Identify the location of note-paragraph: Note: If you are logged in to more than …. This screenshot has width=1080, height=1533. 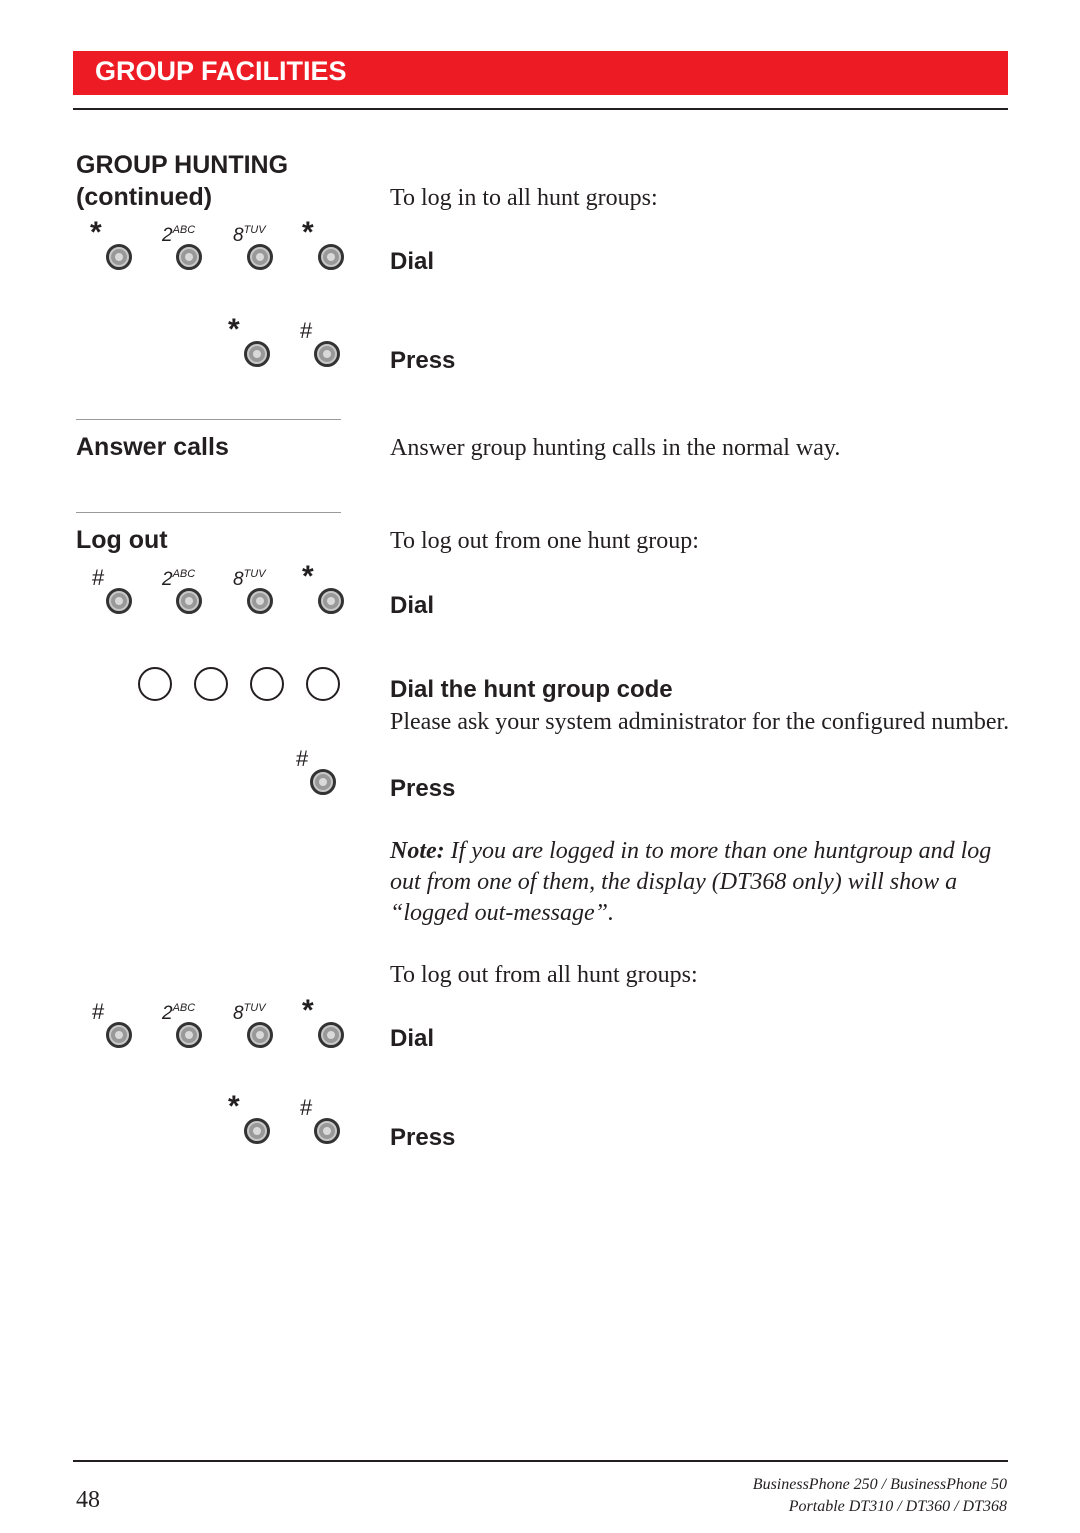
(700, 882).